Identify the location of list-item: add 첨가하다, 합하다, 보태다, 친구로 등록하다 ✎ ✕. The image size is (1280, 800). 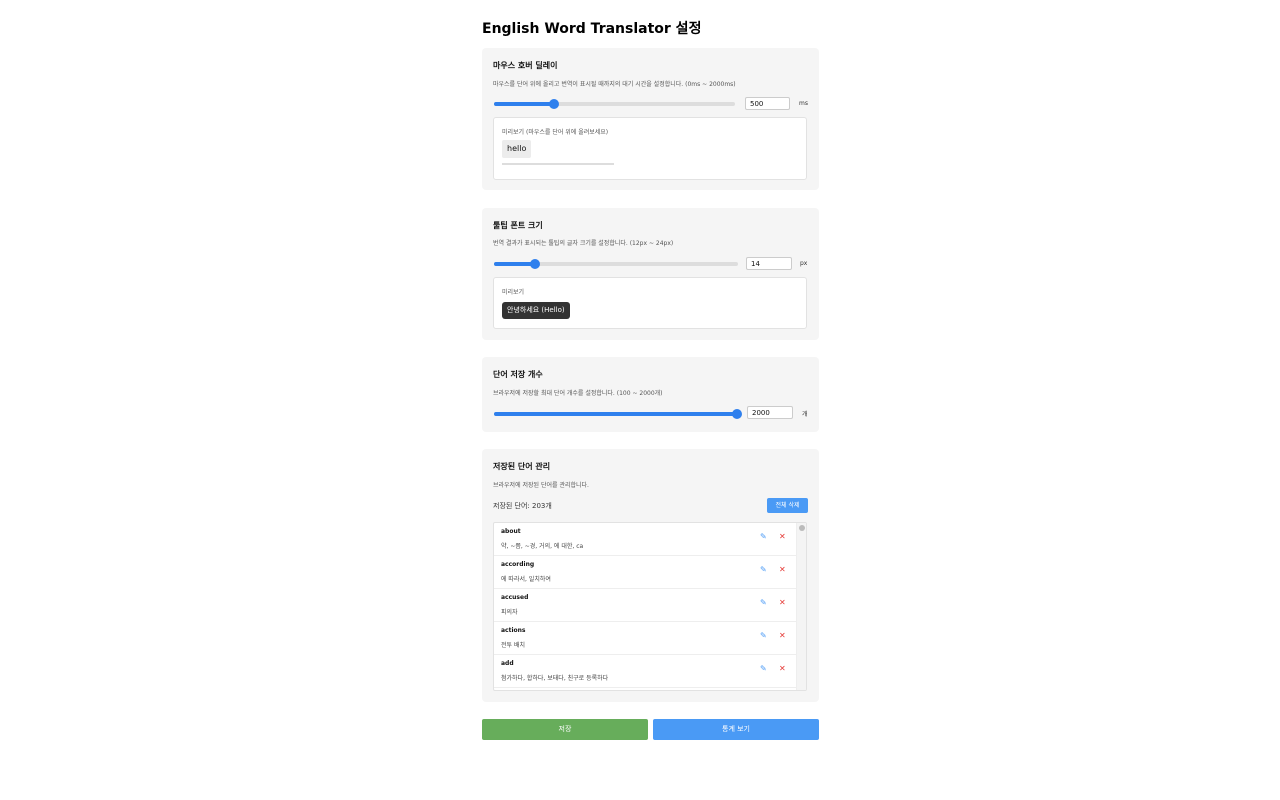
(645, 671).